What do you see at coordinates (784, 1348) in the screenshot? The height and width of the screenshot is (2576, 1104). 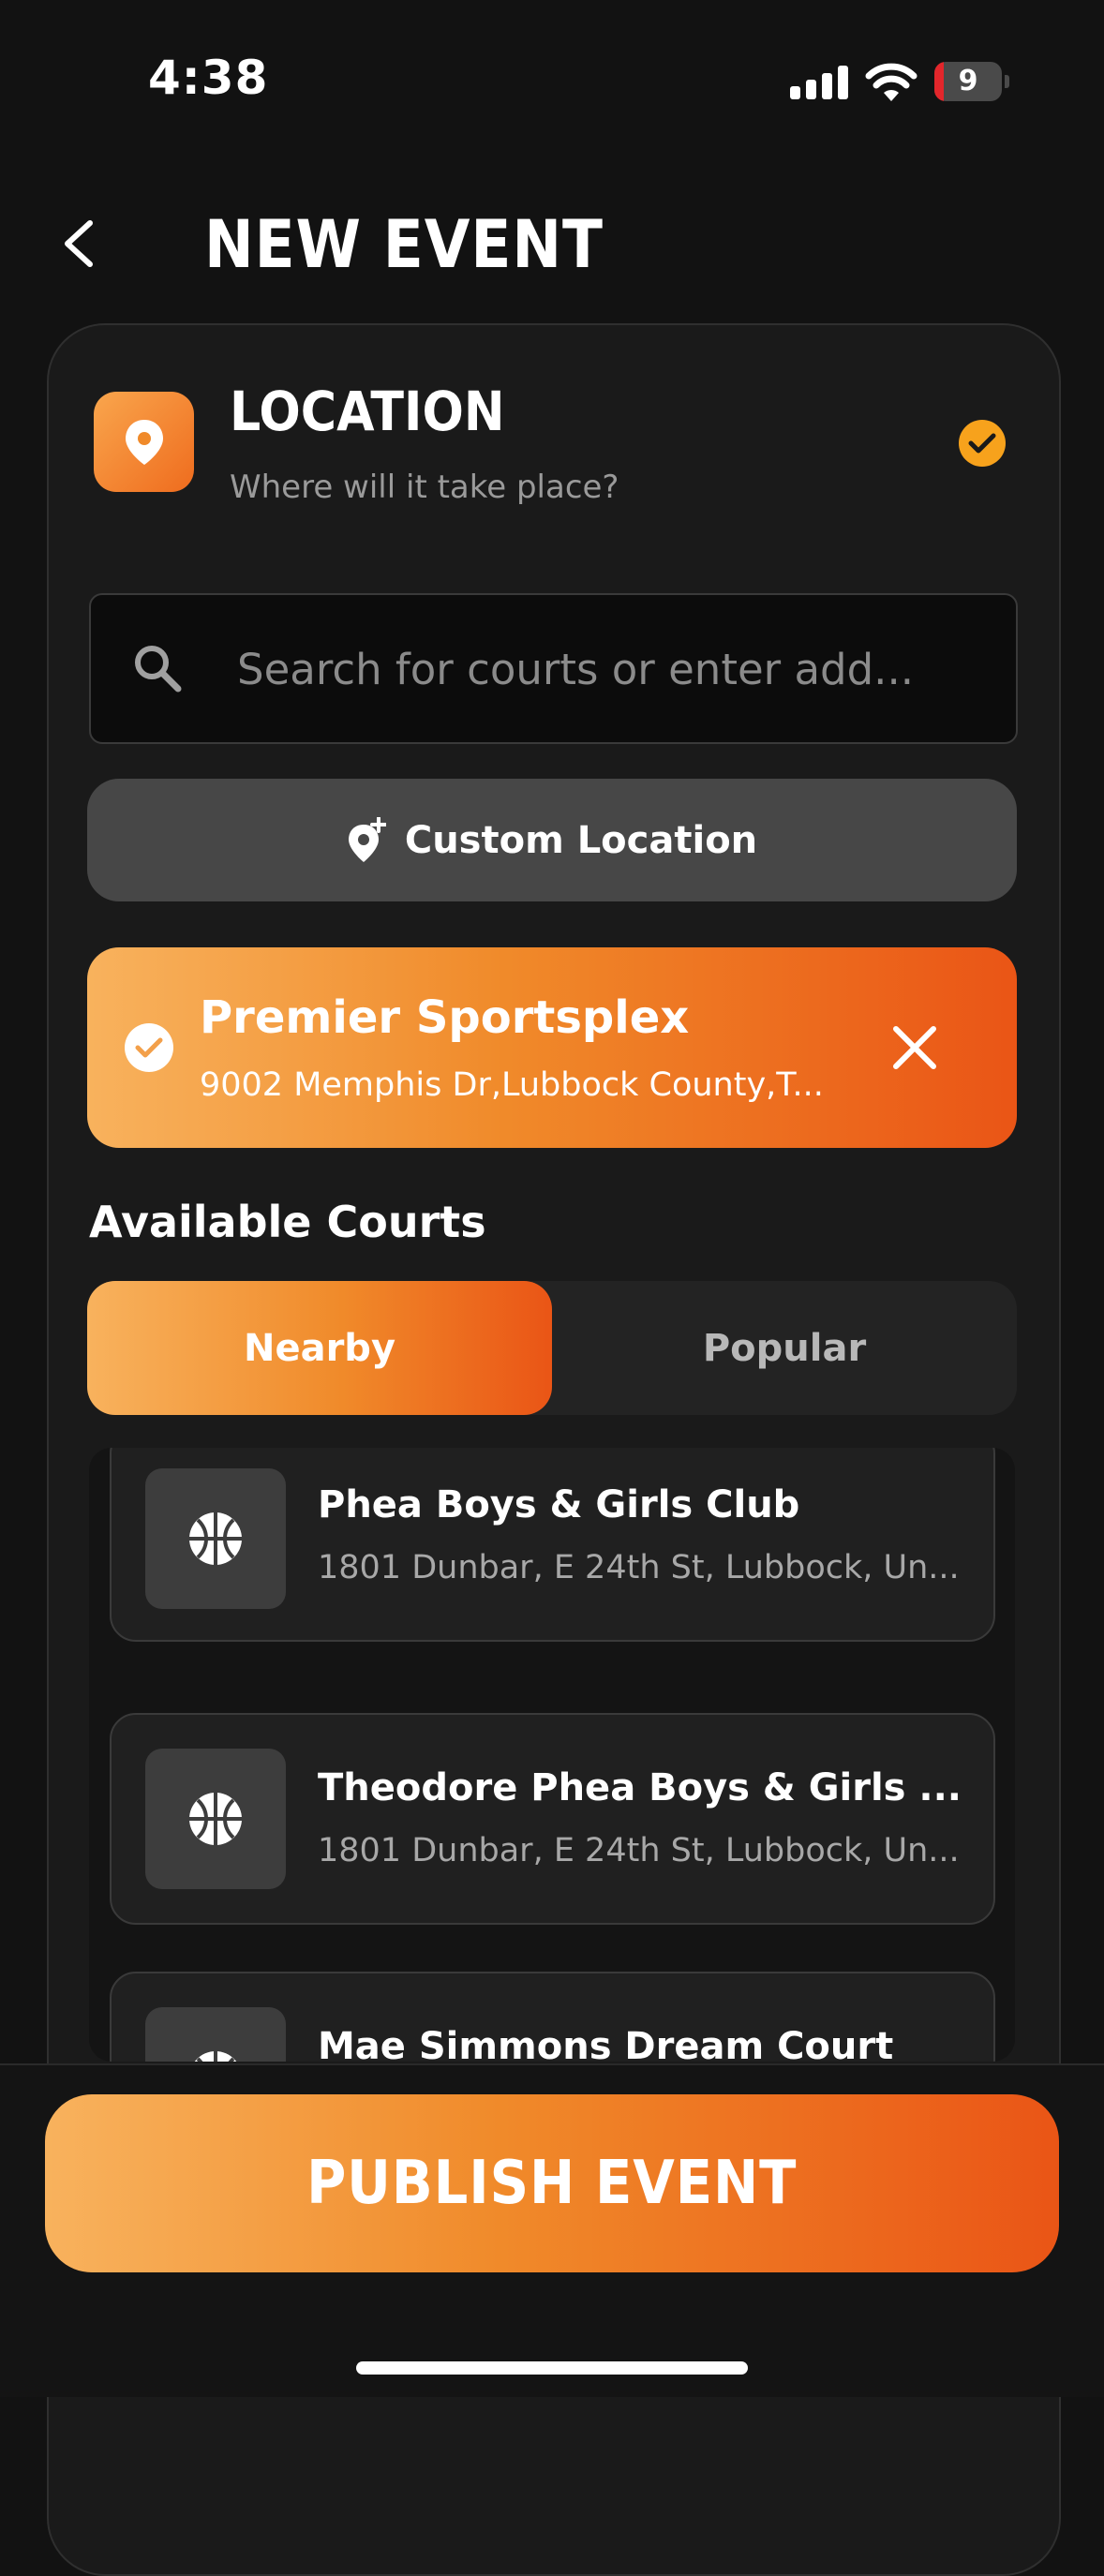 I see `tab-popular: Popular` at bounding box center [784, 1348].